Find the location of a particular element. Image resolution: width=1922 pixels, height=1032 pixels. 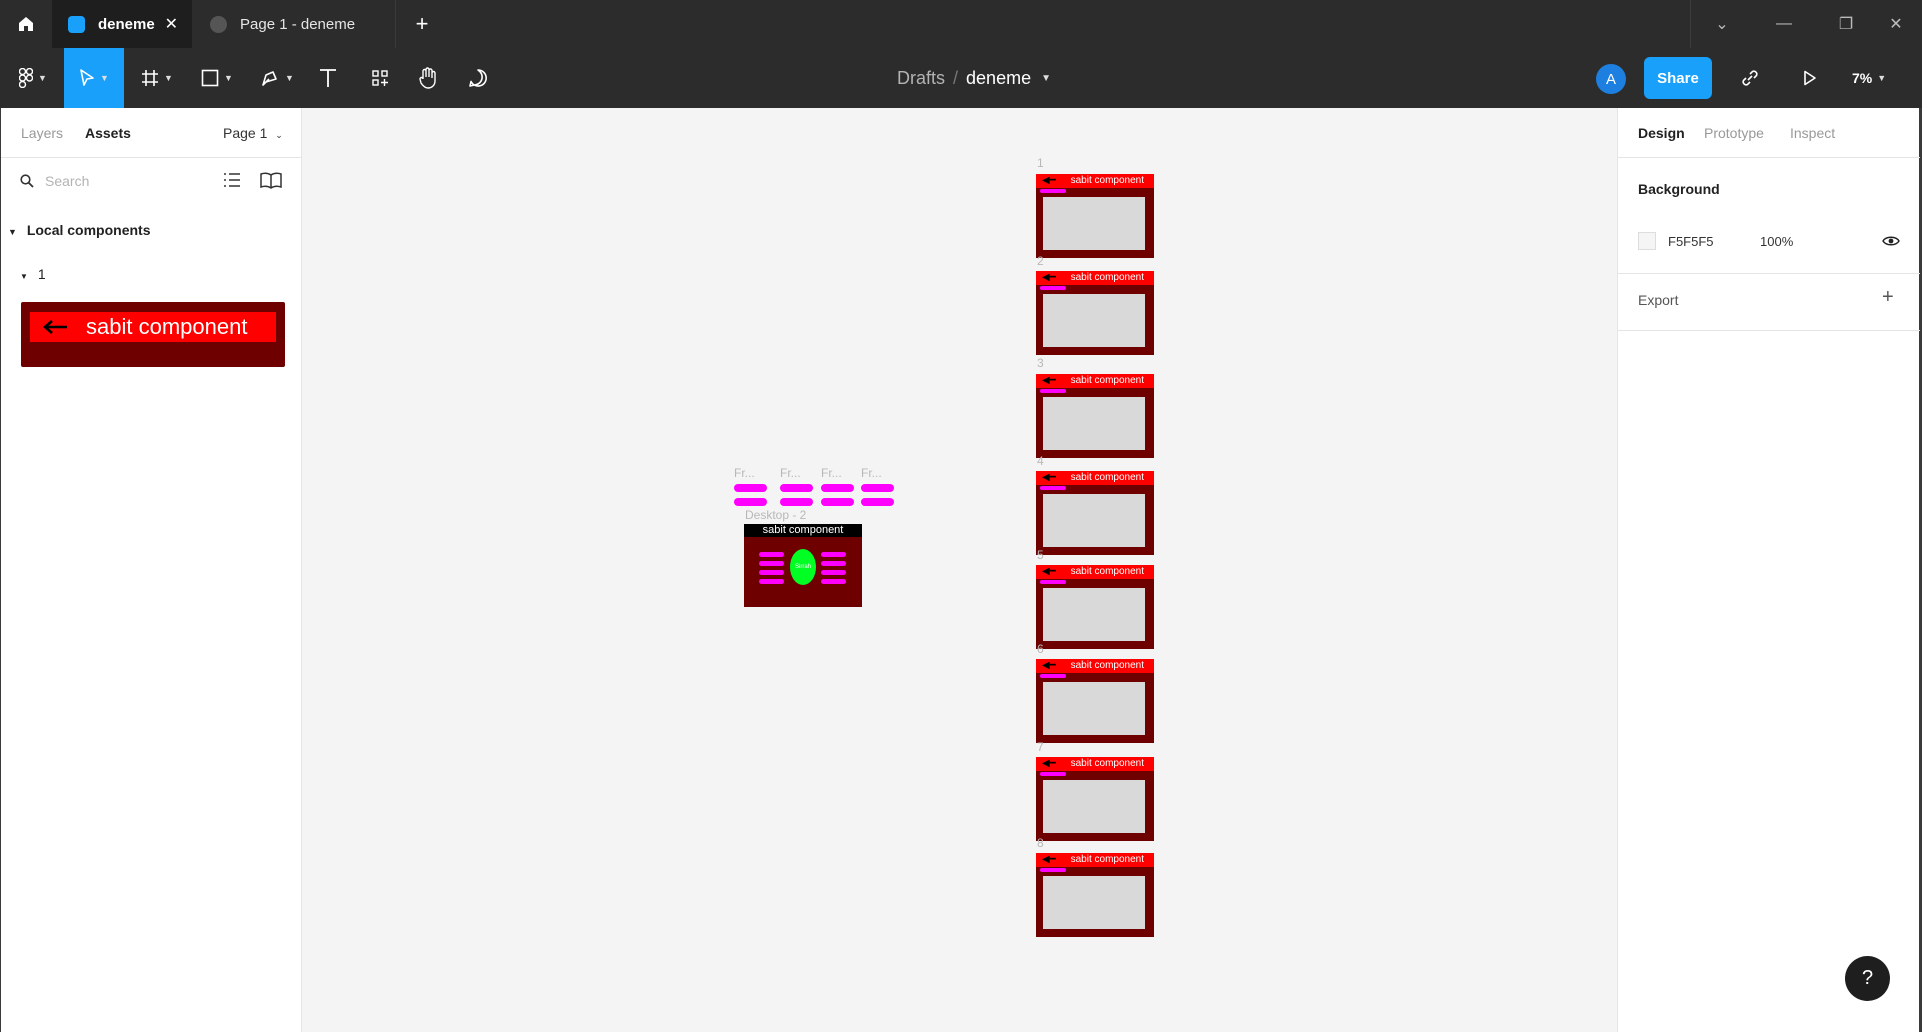

tab-layers: Layers is located at coordinates (42, 133).